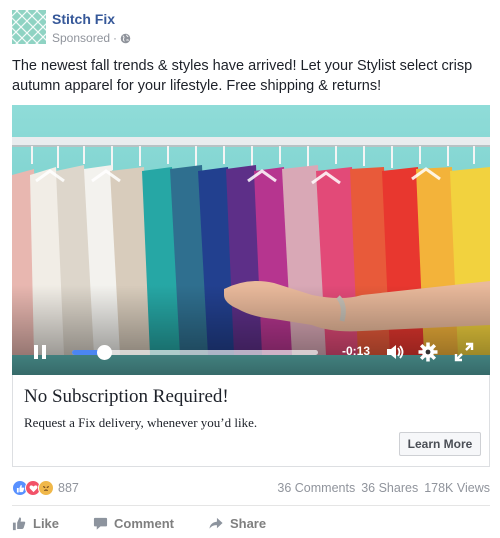  I want to click on stitch-fix-logo-icon, so click(29, 27).